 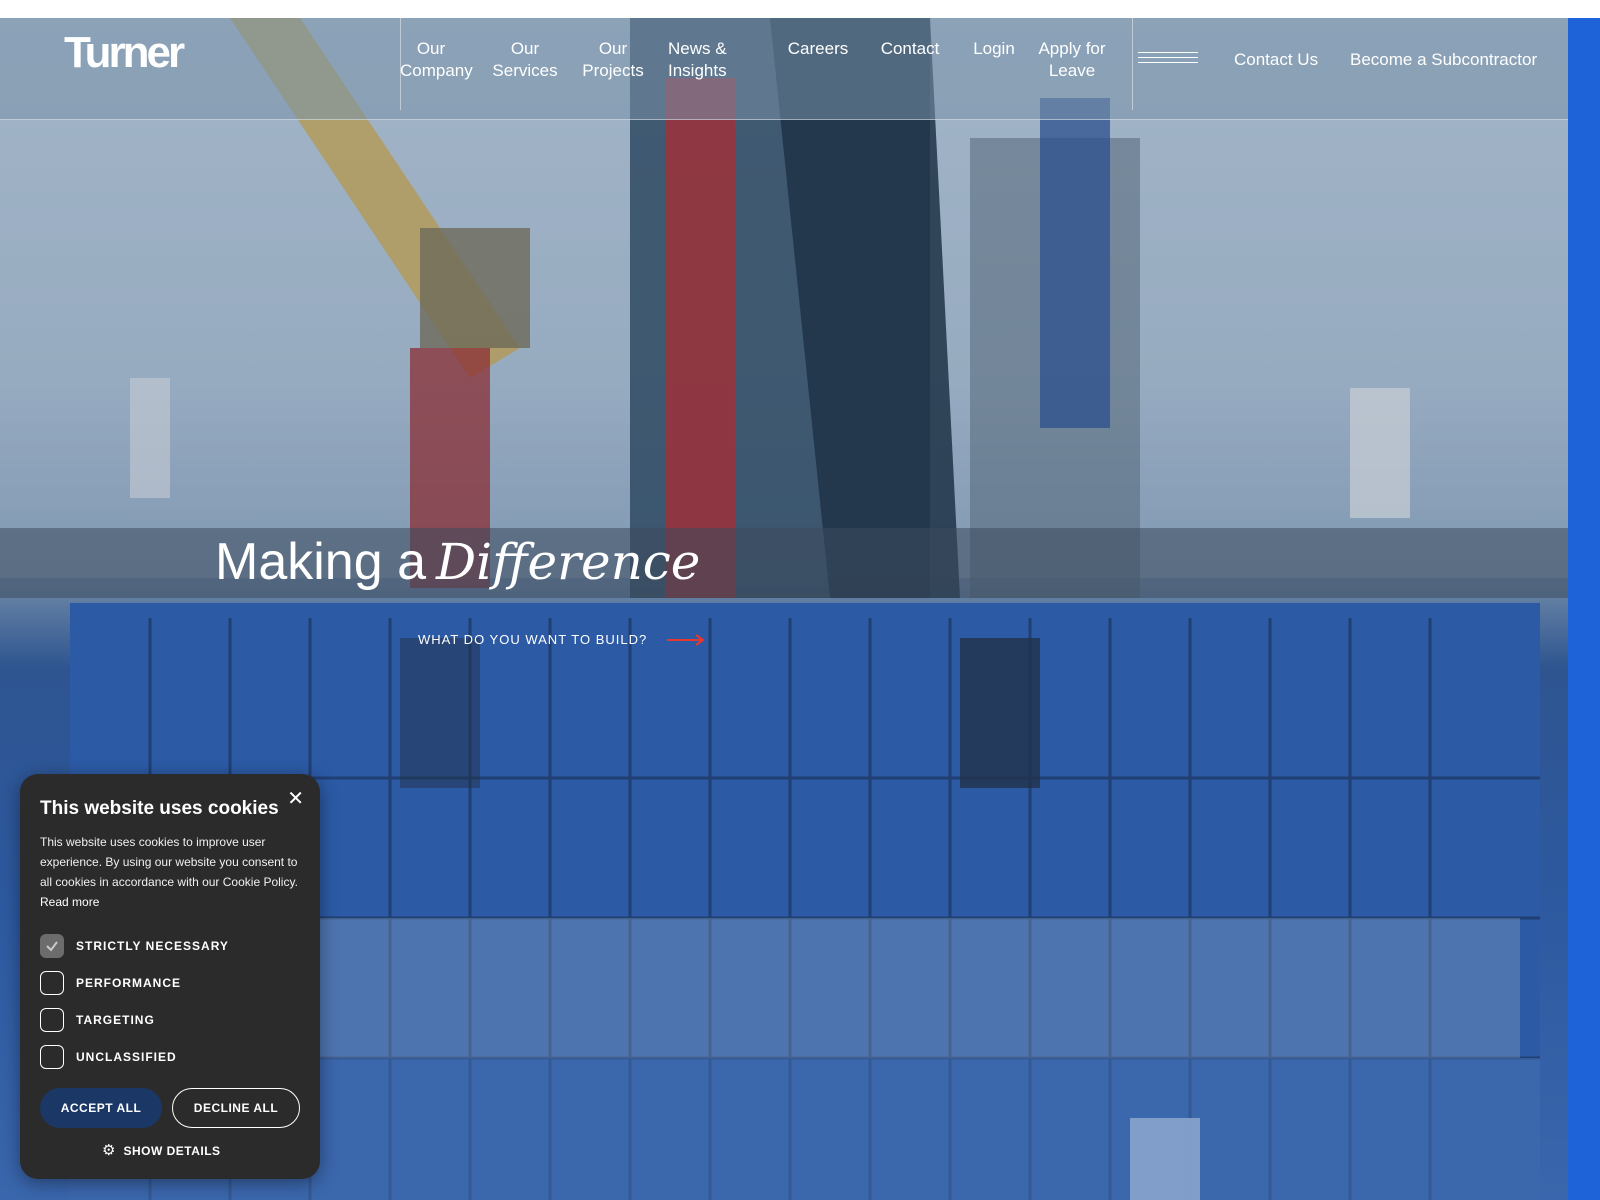 What do you see at coordinates (69, 902) in the screenshot?
I see `read-more-link: Read more` at bounding box center [69, 902].